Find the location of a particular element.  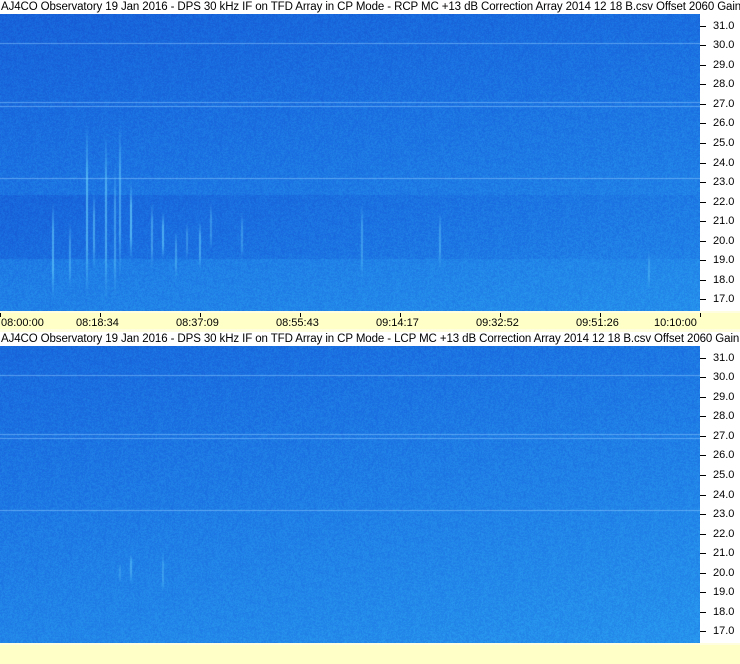

time-tick-label: 09:51:26 is located at coordinates (597, 323).